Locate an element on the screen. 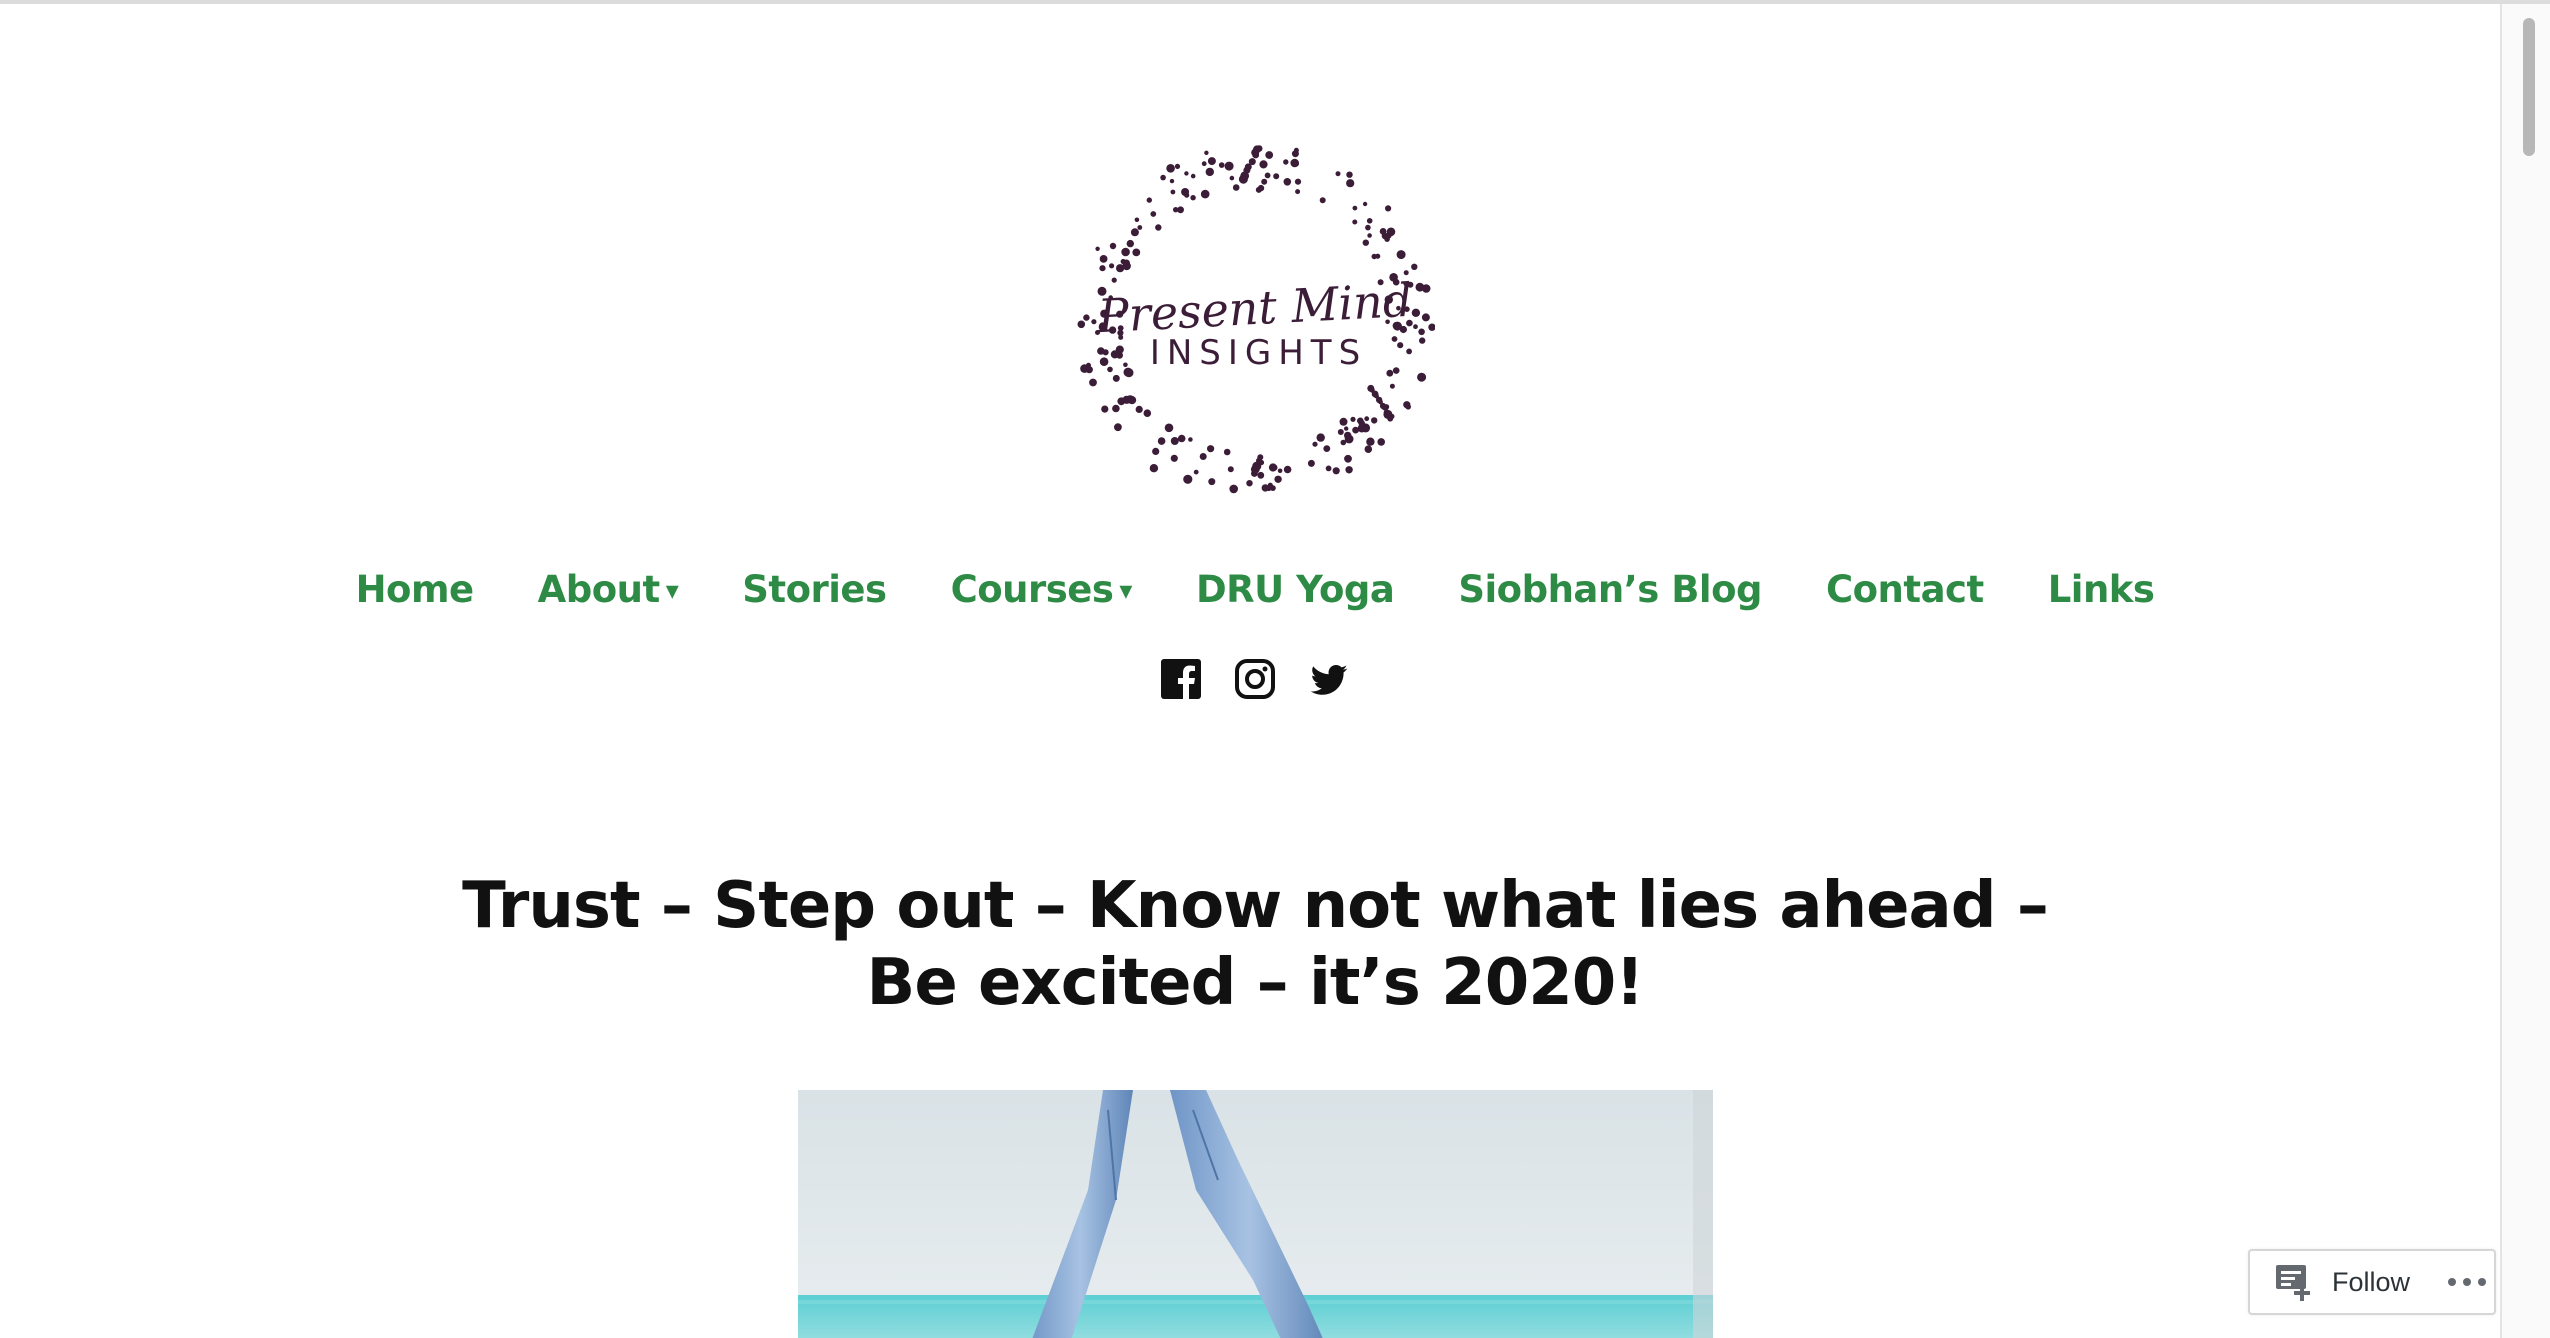  twitter-icon is located at coordinates (1329, 679).